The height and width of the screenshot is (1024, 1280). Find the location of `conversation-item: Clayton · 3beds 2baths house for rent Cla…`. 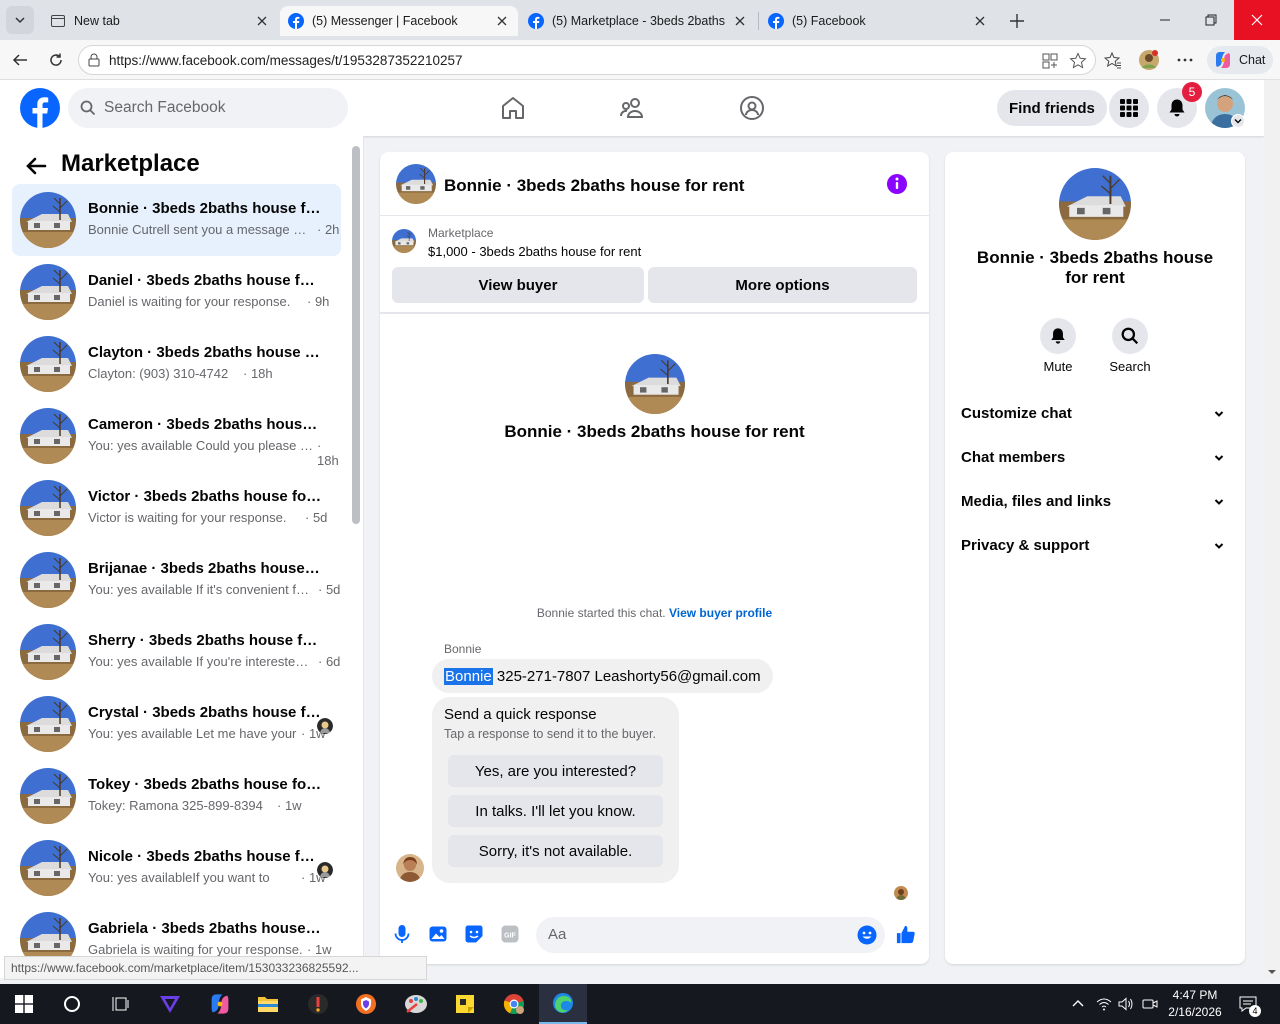

conversation-item: Clayton · 3beds 2baths house for rent Cla… is located at coordinates (176, 364).